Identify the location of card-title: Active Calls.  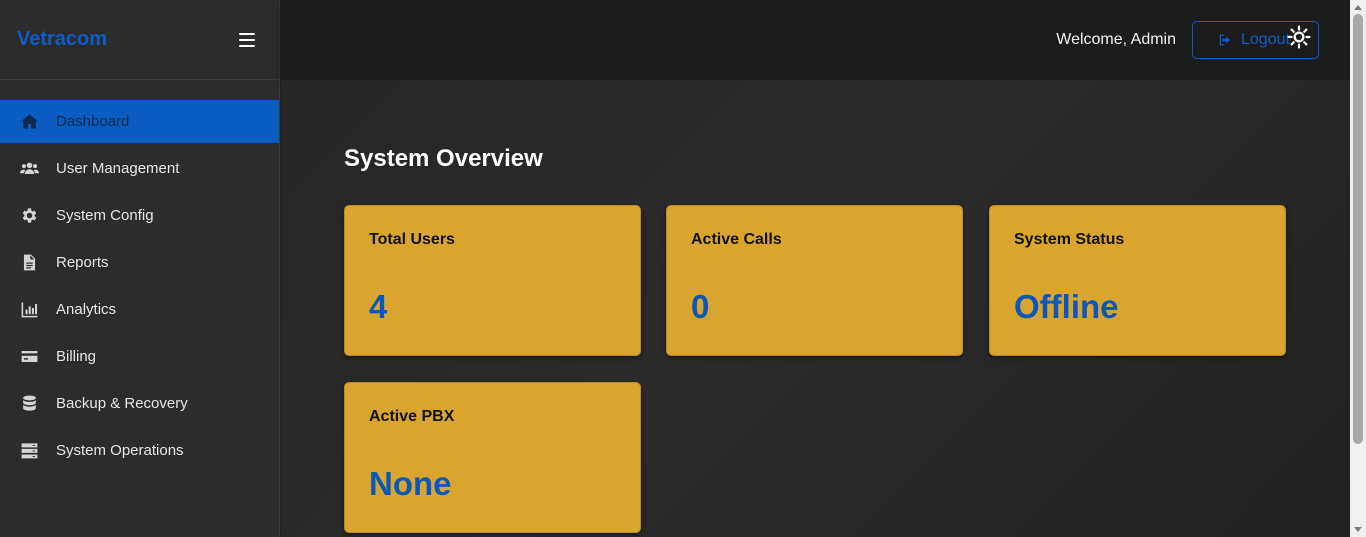
(736, 239).